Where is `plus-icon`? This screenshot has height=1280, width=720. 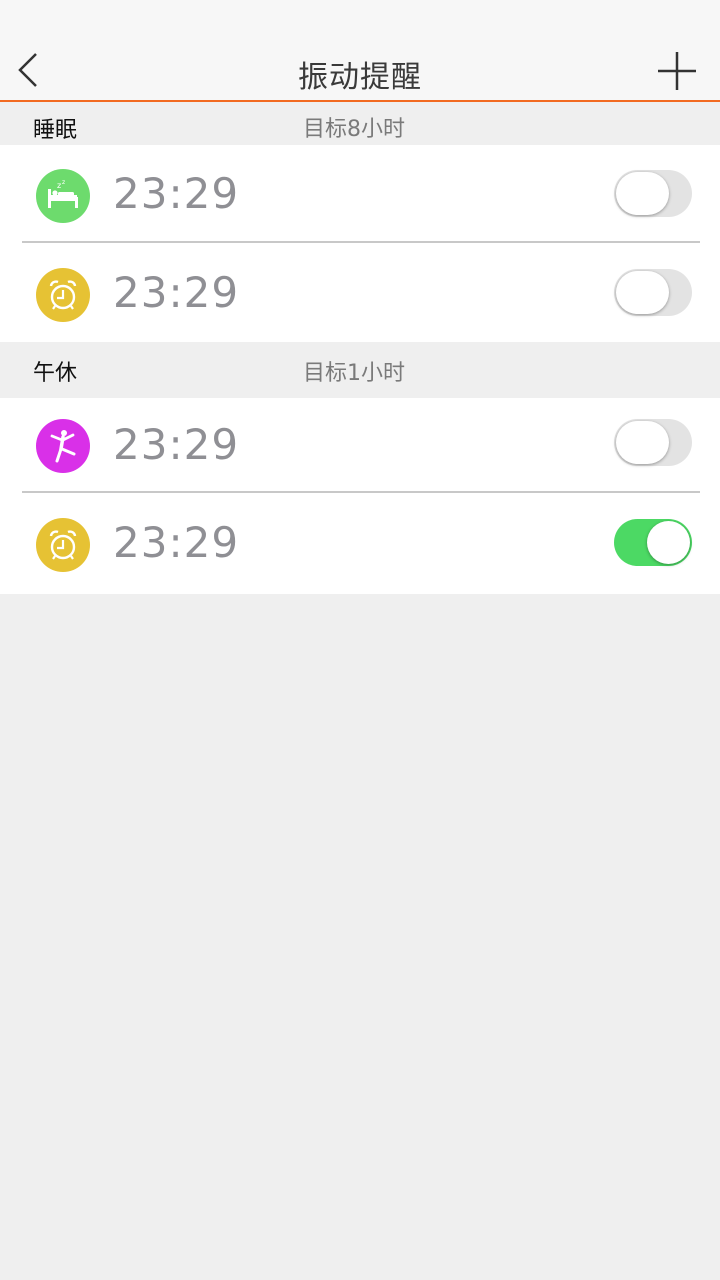
plus-icon is located at coordinates (677, 71).